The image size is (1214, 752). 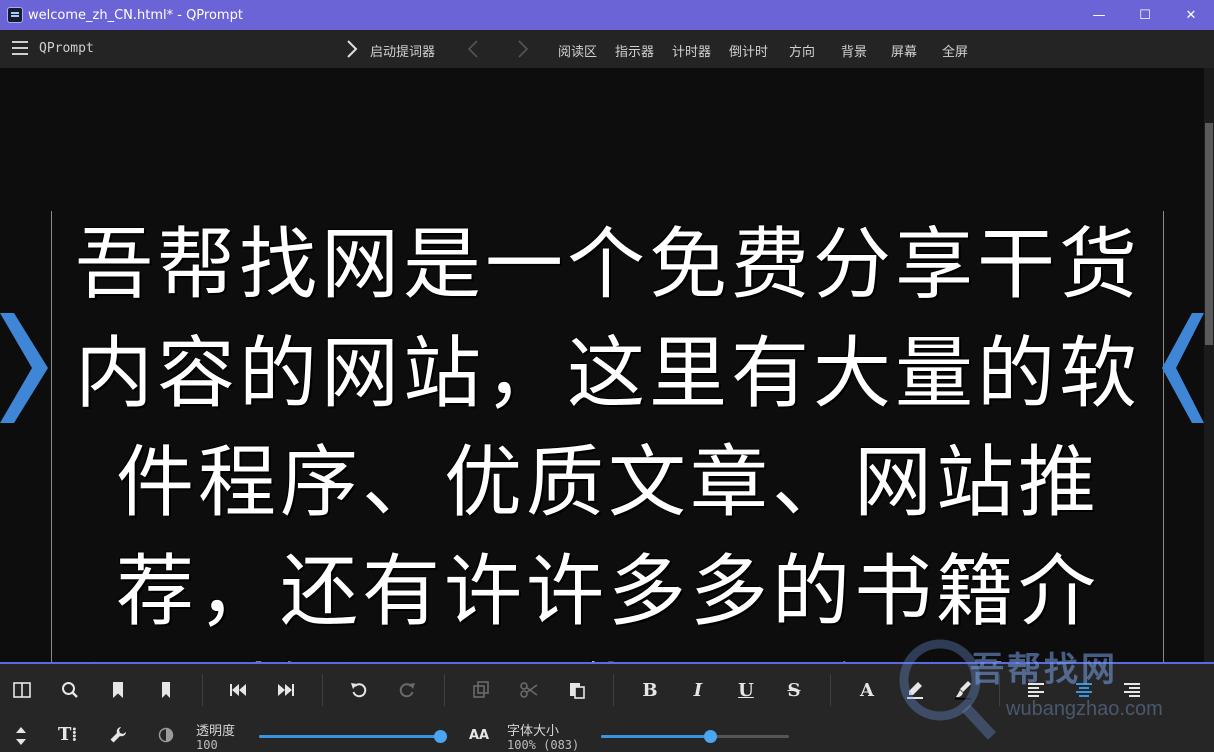 I want to click on font-size-value: 100% (083), so click(x=543, y=745).